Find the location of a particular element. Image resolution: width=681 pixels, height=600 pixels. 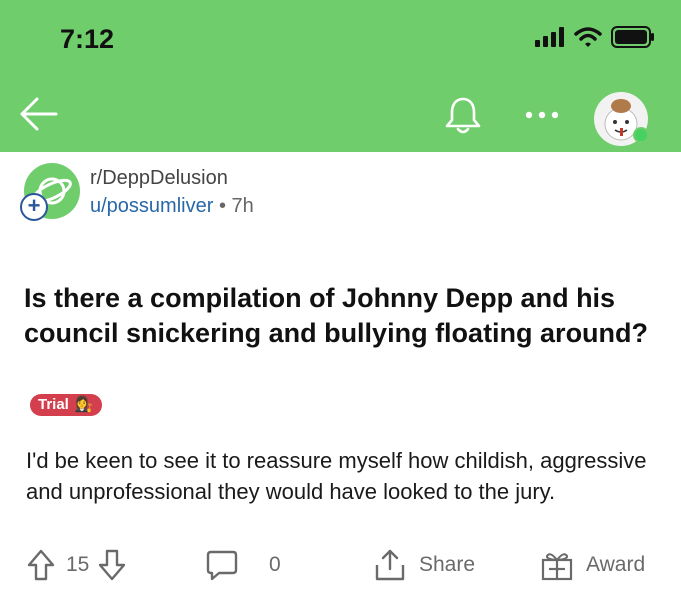

downvote-icon is located at coordinates (112, 565).